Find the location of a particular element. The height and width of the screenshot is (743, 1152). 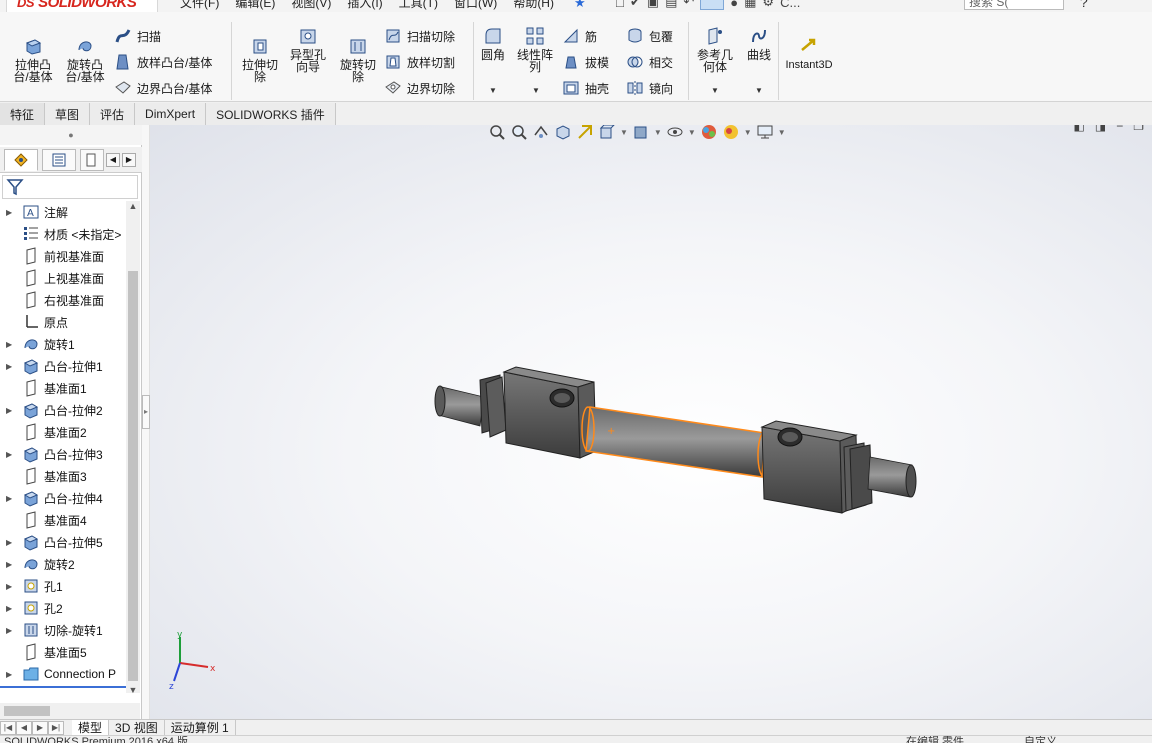

tree-vertical-scrollbar: ▲ ▼ is located at coordinates (133, 448).